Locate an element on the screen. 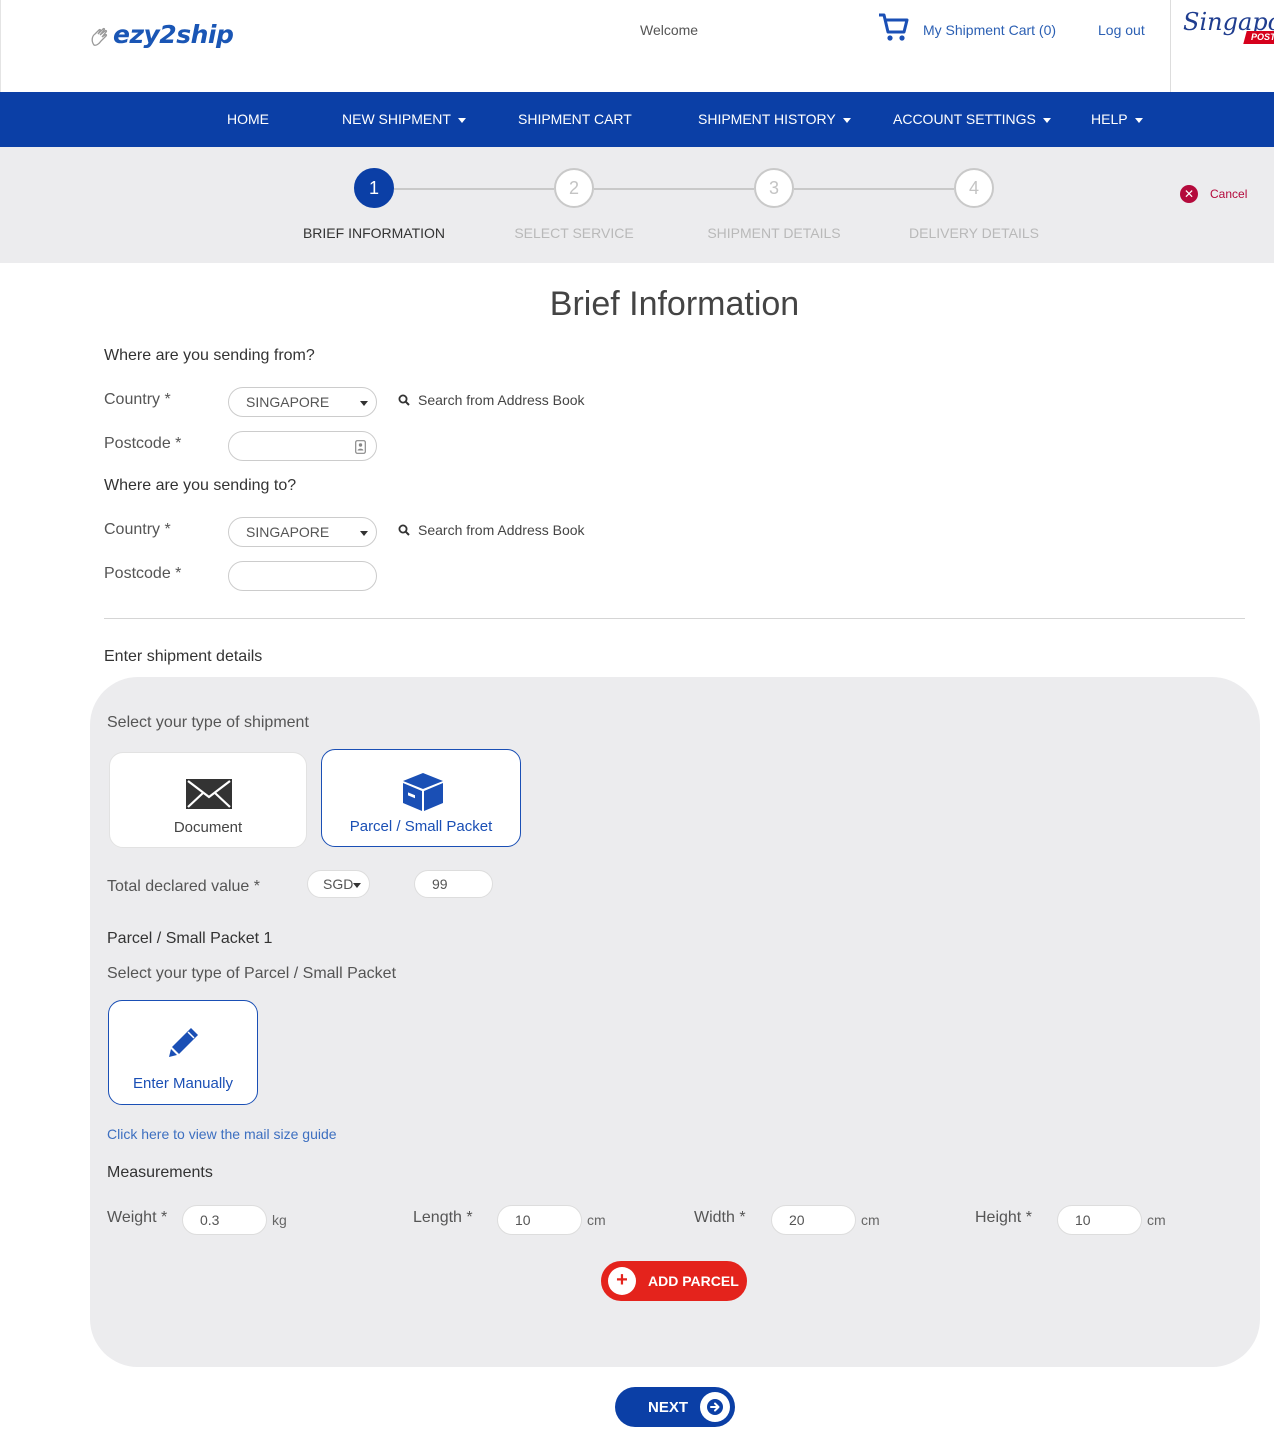  measurements-heading: Measurements is located at coordinates (160, 1172).